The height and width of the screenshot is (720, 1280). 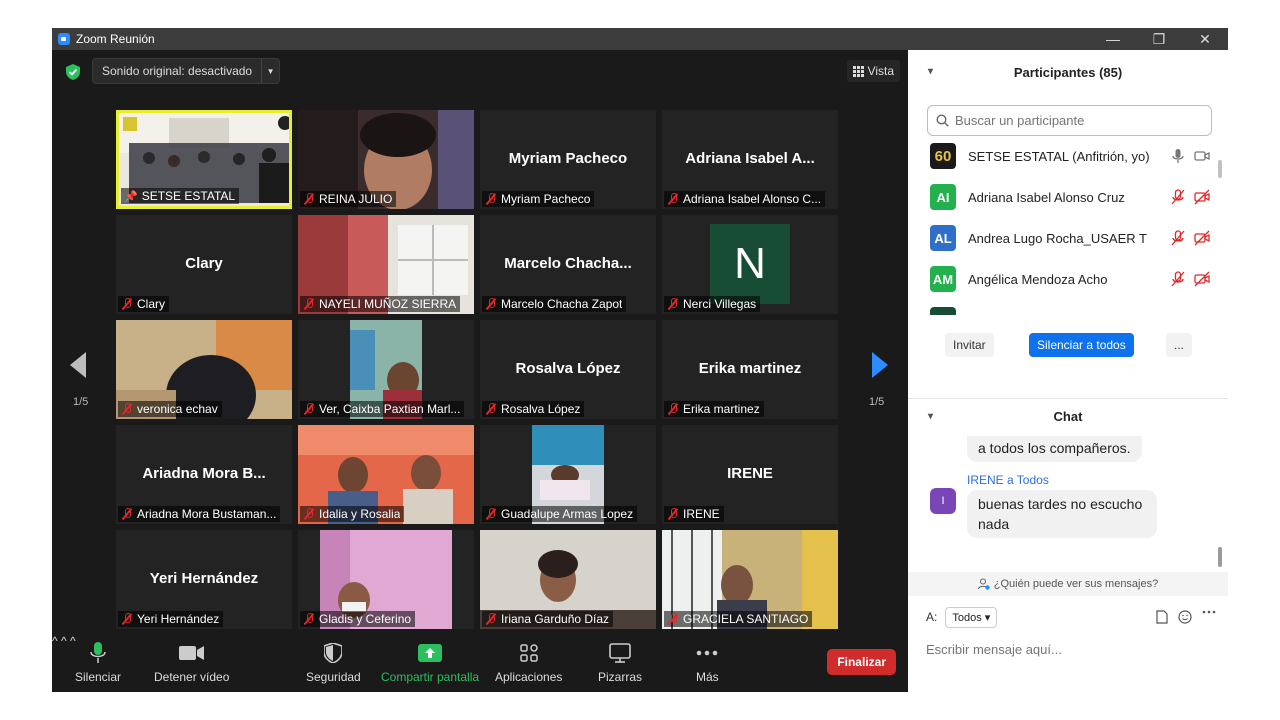 I want to click on video-tile: Gladis y Ceferino, so click(x=386, y=579).